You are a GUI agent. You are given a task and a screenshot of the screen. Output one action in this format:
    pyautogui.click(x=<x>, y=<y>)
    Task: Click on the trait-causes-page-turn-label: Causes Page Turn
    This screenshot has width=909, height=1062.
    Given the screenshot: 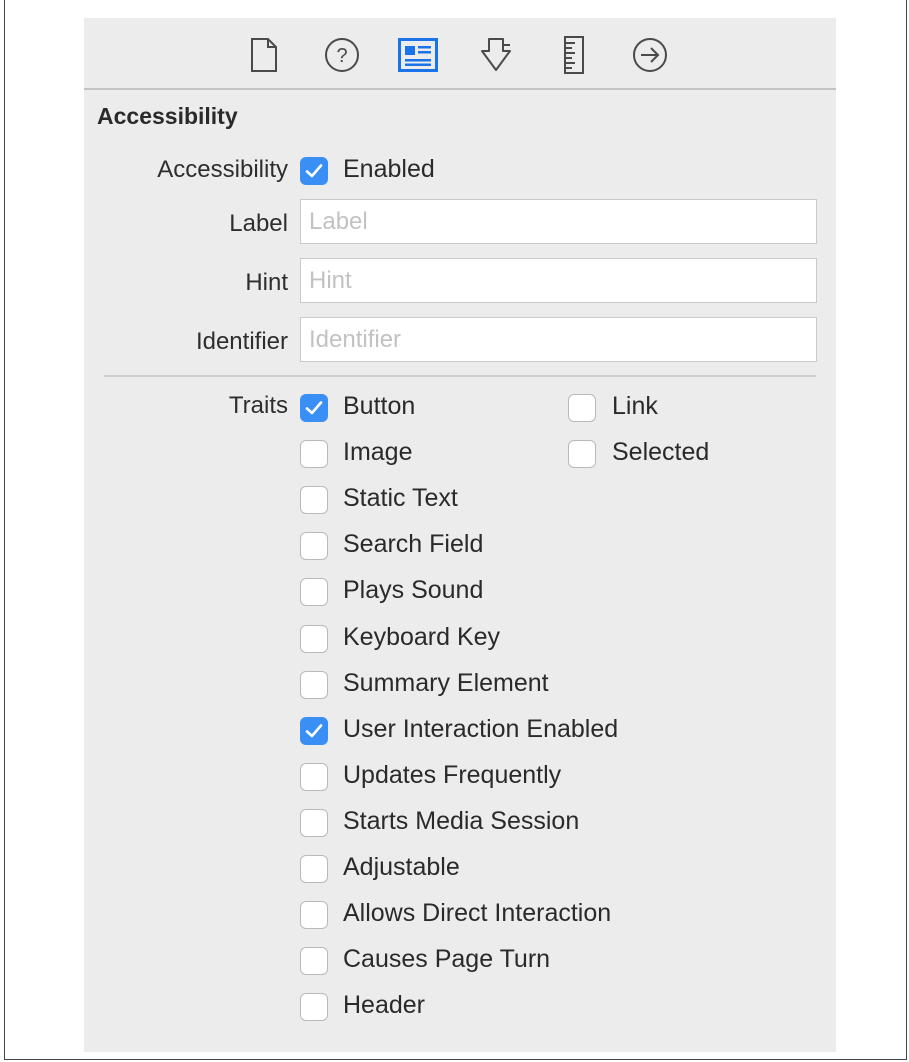 What is the action you would take?
    pyautogui.click(x=447, y=959)
    